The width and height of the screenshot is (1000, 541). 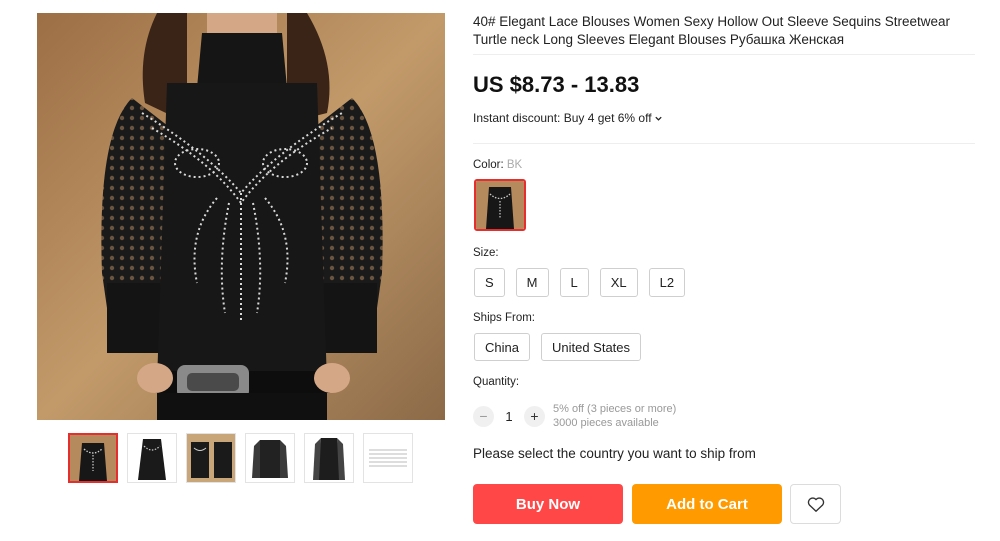 I want to click on ships-from-options: China United States, so click(x=558, y=347).